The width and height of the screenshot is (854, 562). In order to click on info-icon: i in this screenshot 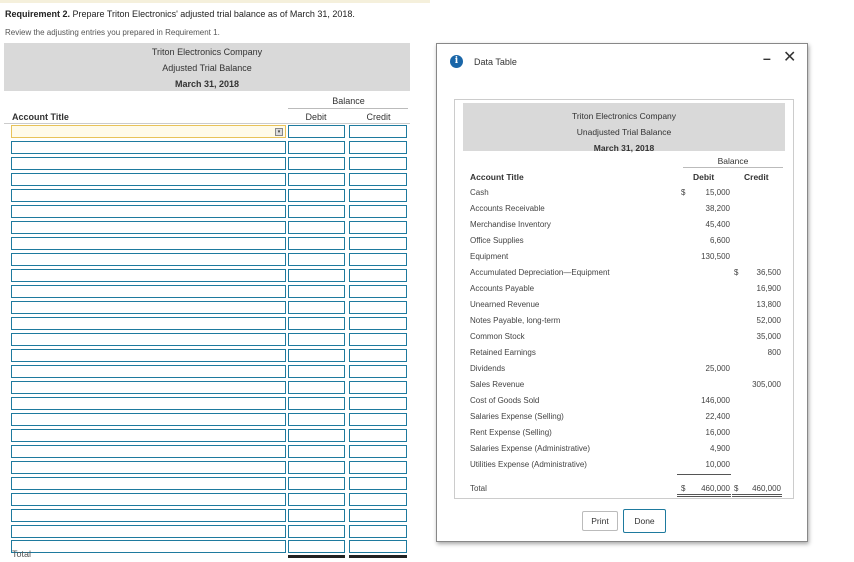, I will do `click(456, 61)`.